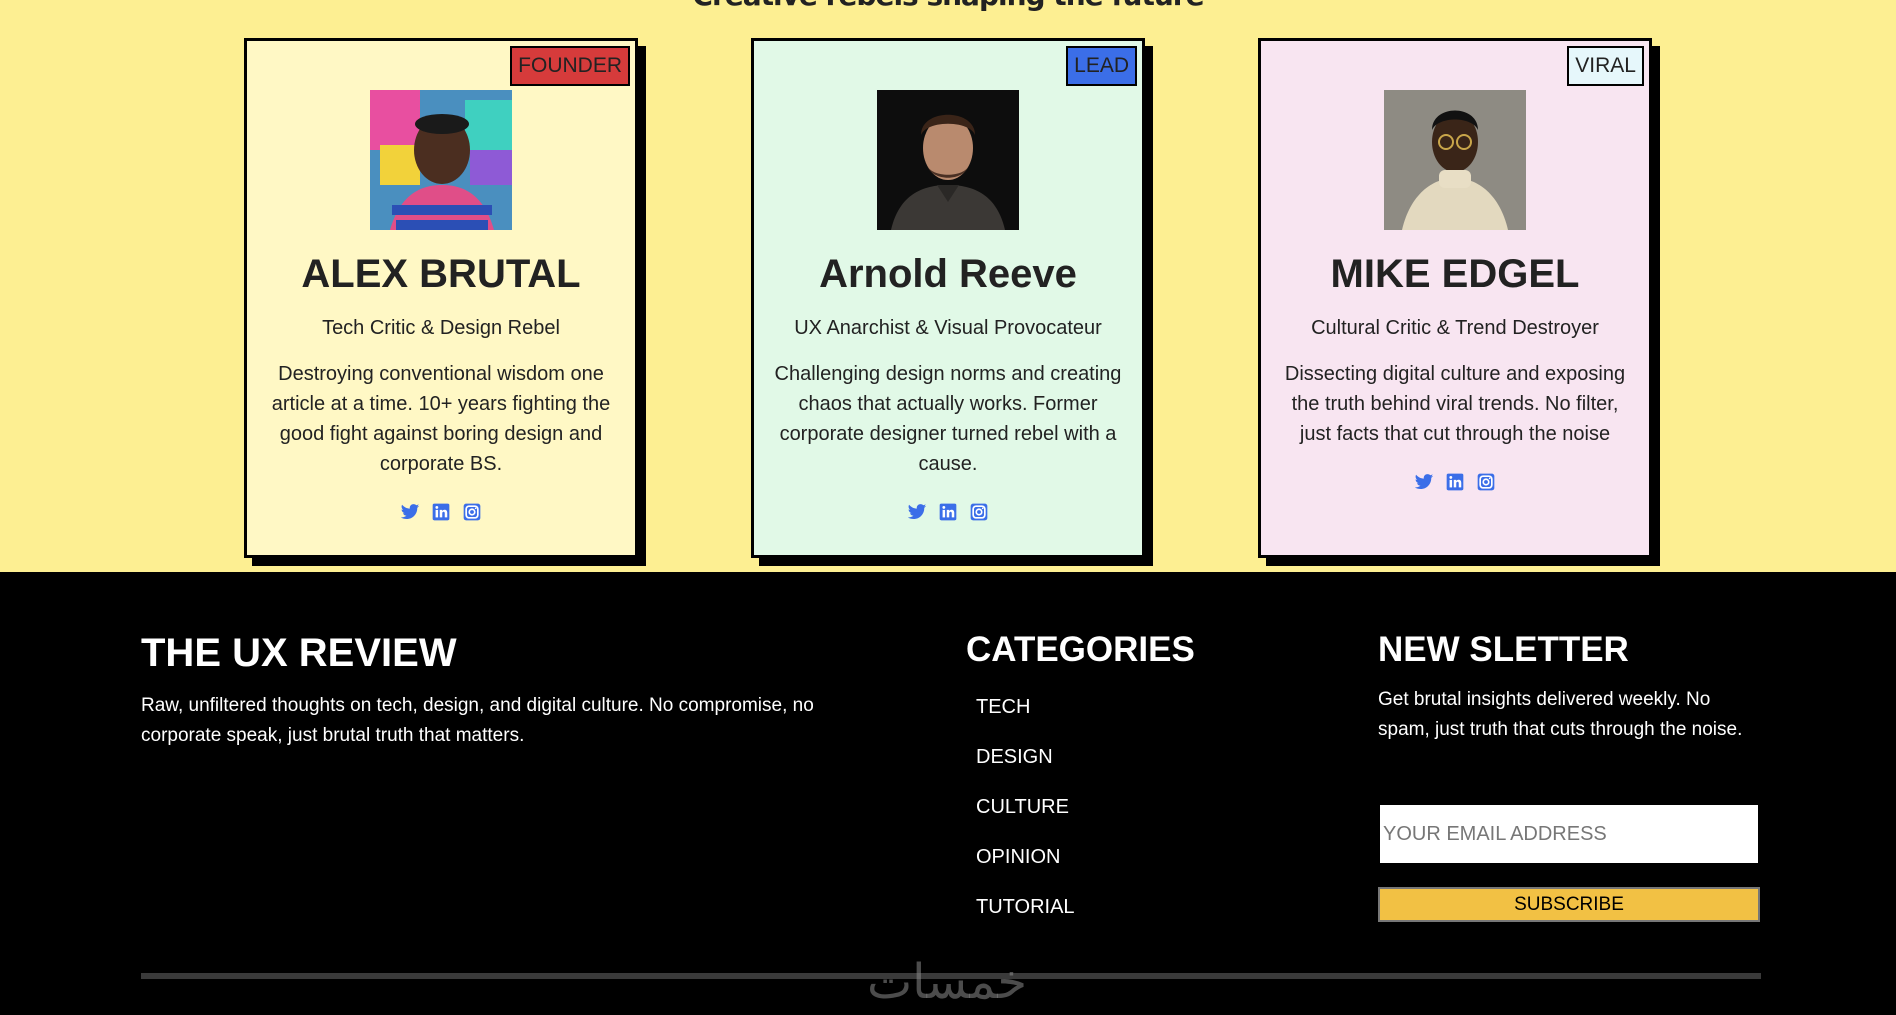 This screenshot has height=1015, width=1896. What do you see at coordinates (1080, 649) in the screenshot?
I see `categories-title: CATEGORIES` at bounding box center [1080, 649].